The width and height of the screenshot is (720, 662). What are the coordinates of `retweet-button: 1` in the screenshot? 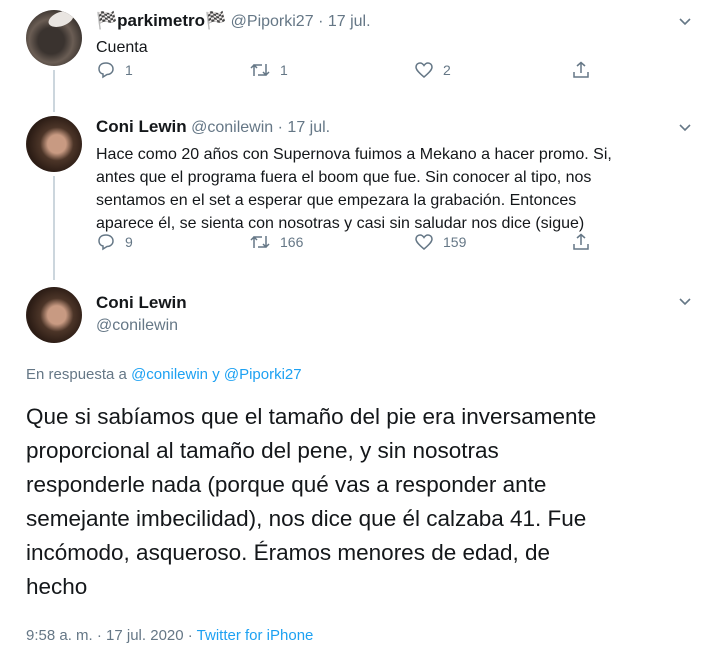 It's located at (268, 70).